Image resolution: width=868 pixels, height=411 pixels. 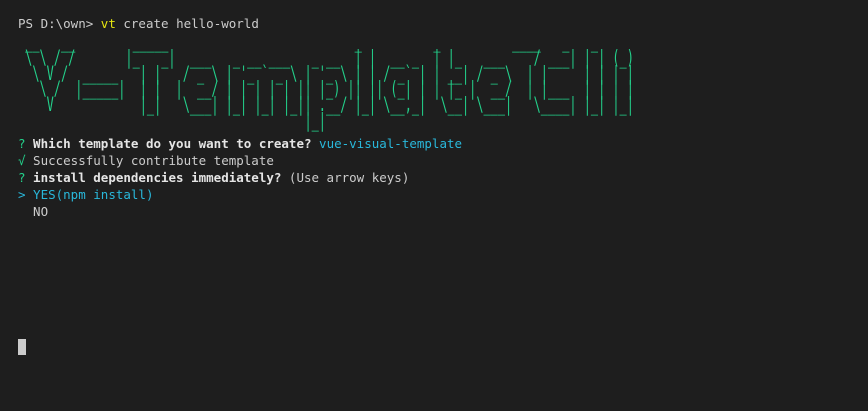 I want to click on question-dependencies-text: install dependencies immediately?, so click(x=153, y=177).